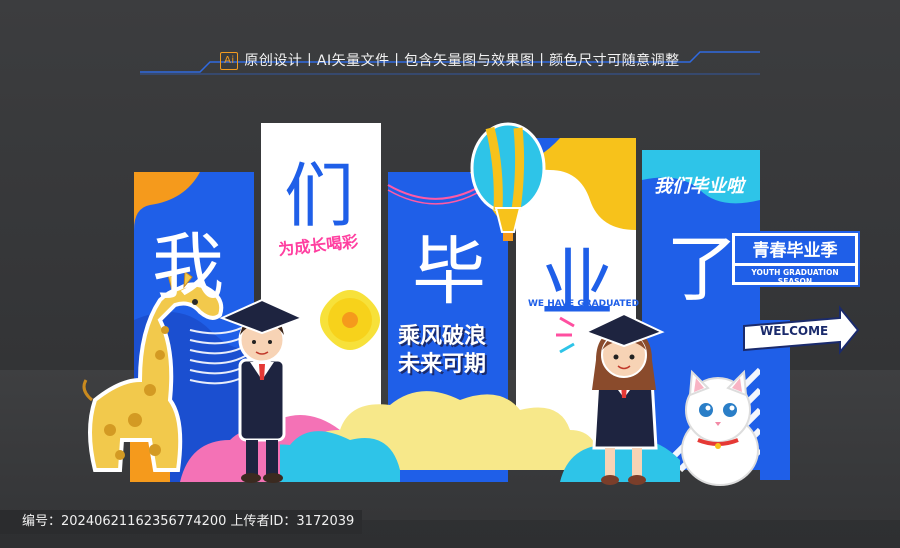 The image size is (900, 548). Describe the element at coordinates (442, 364) in the screenshot. I see `ride-wind-slogan-2: 未来可期` at that location.